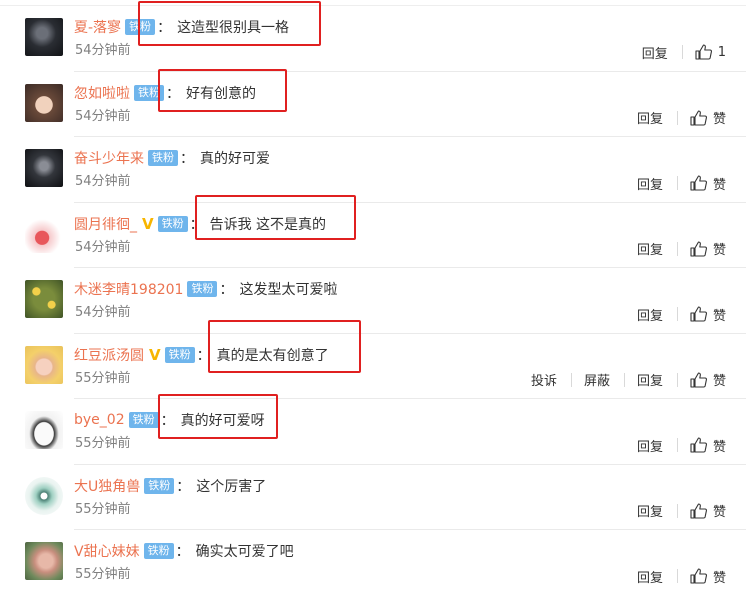 The height and width of the screenshot is (596, 746). Describe the element at coordinates (373, 39) in the screenshot. I see `comment-item: 夏-落寥 铁粉 ： 这造型很别具一格 54分钟前 回复 1` at that location.